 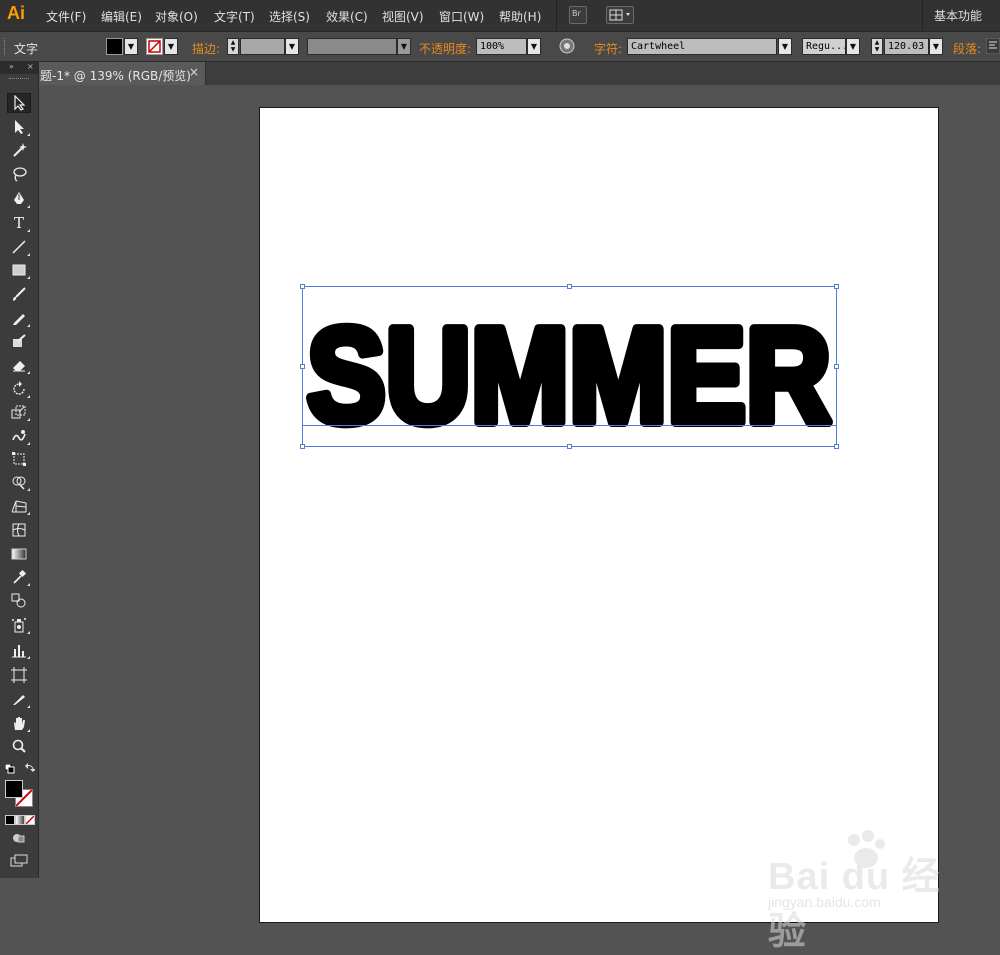 What do you see at coordinates (19, 103) in the screenshot?
I see `selection-tool` at bounding box center [19, 103].